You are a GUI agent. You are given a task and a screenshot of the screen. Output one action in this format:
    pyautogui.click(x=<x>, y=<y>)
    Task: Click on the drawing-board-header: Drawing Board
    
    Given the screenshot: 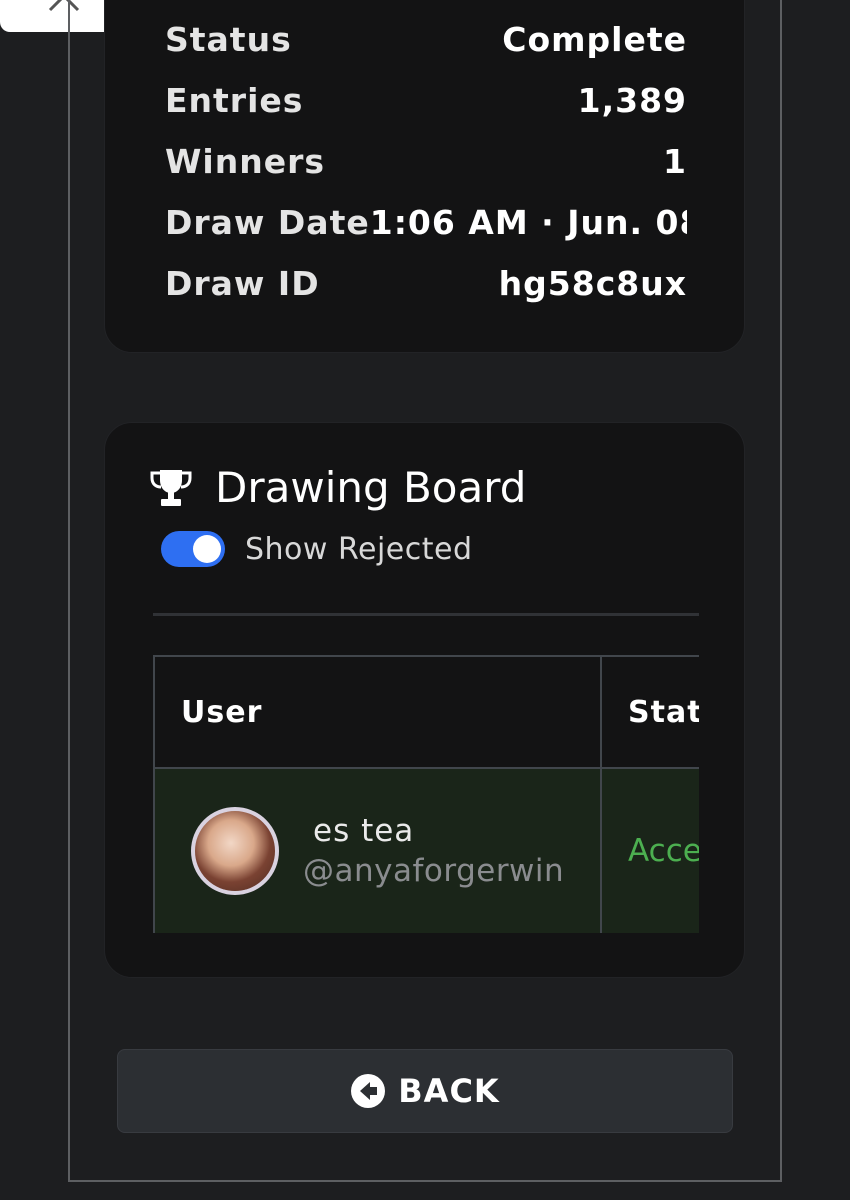 What is the action you would take?
    pyautogui.click(x=337, y=487)
    